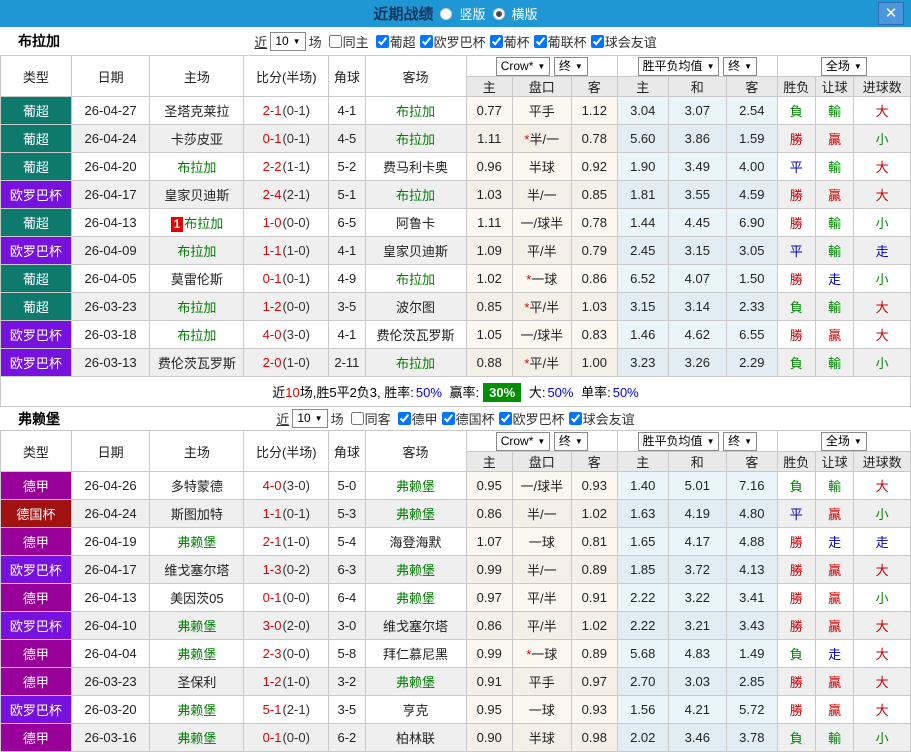  I want to click on odds-handicap: 平/半, so click(541, 597).